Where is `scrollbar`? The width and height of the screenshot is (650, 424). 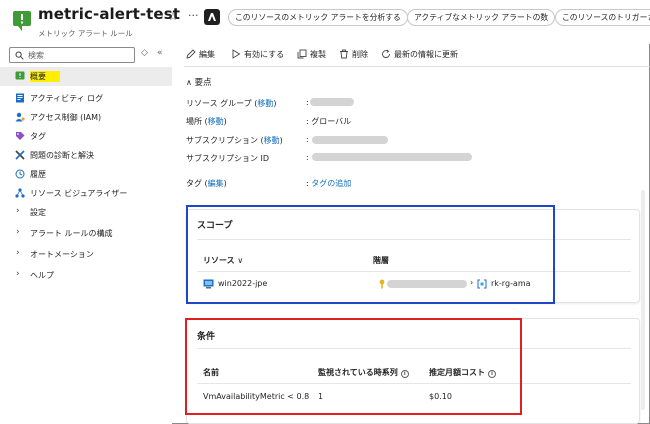 scrollbar is located at coordinates (643, 300).